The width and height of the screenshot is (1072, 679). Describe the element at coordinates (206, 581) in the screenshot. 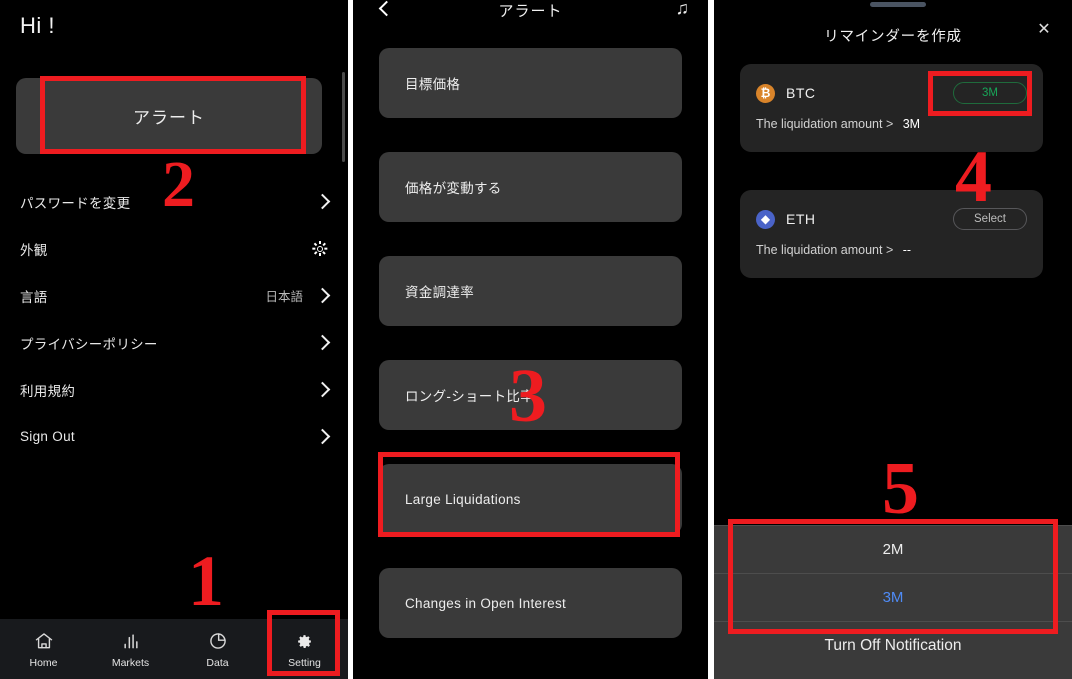

I see `annotation-number-1: 1` at that location.